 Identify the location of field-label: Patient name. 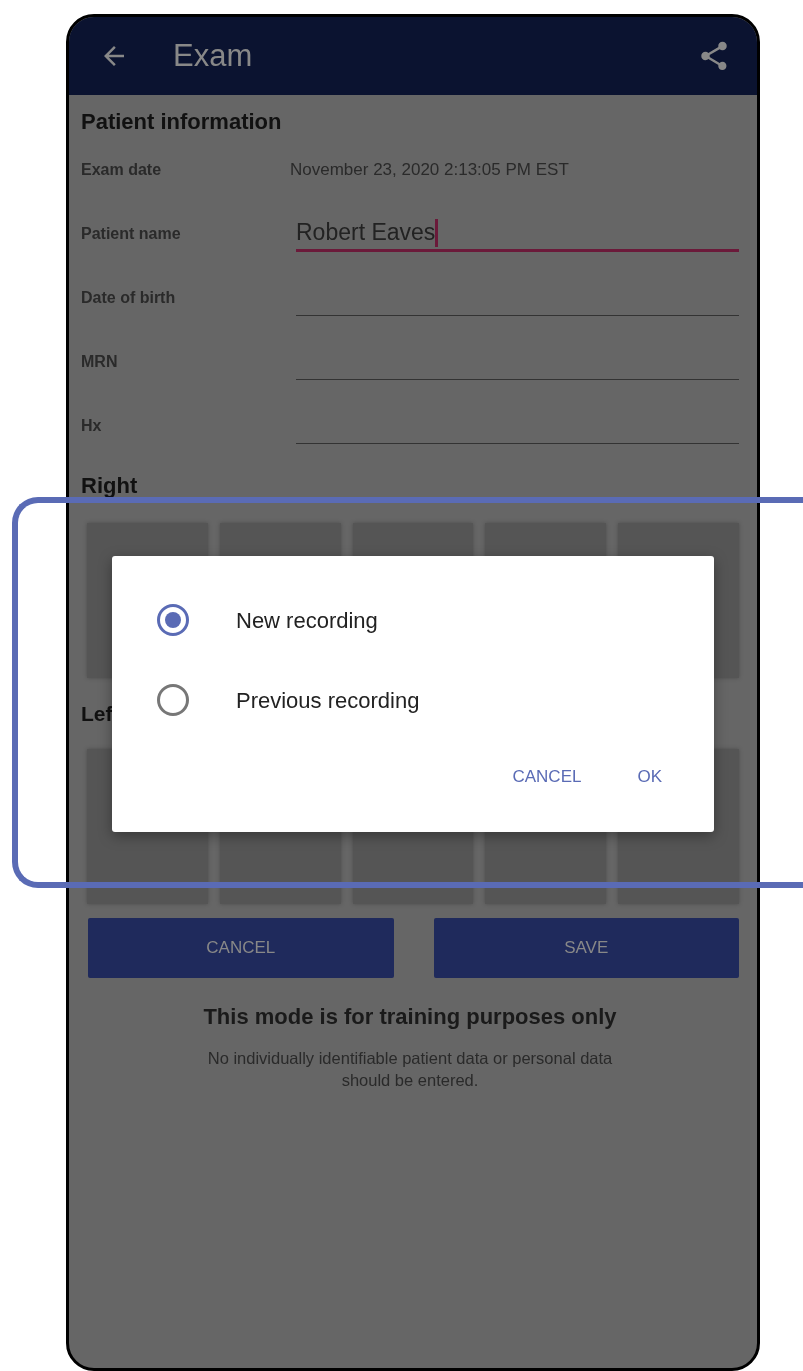
(131, 234).